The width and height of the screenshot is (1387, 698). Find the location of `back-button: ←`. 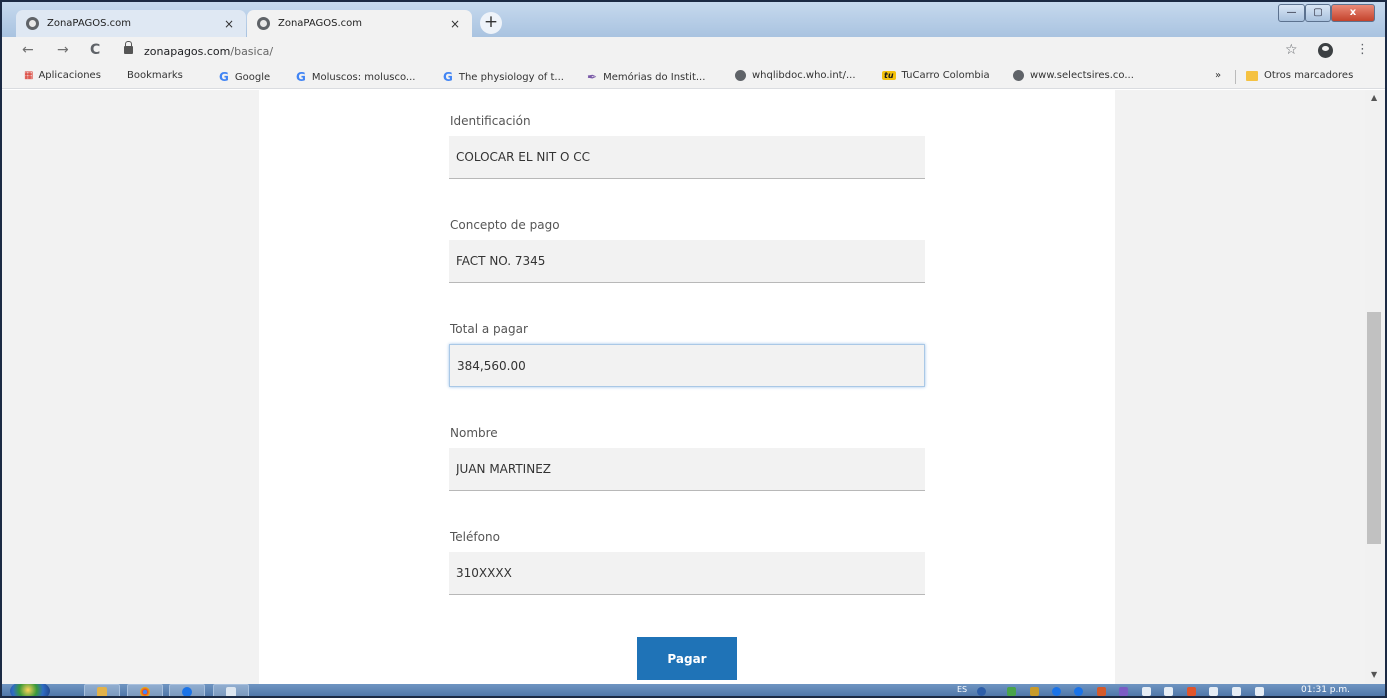

back-button: ← is located at coordinates (28, 50).